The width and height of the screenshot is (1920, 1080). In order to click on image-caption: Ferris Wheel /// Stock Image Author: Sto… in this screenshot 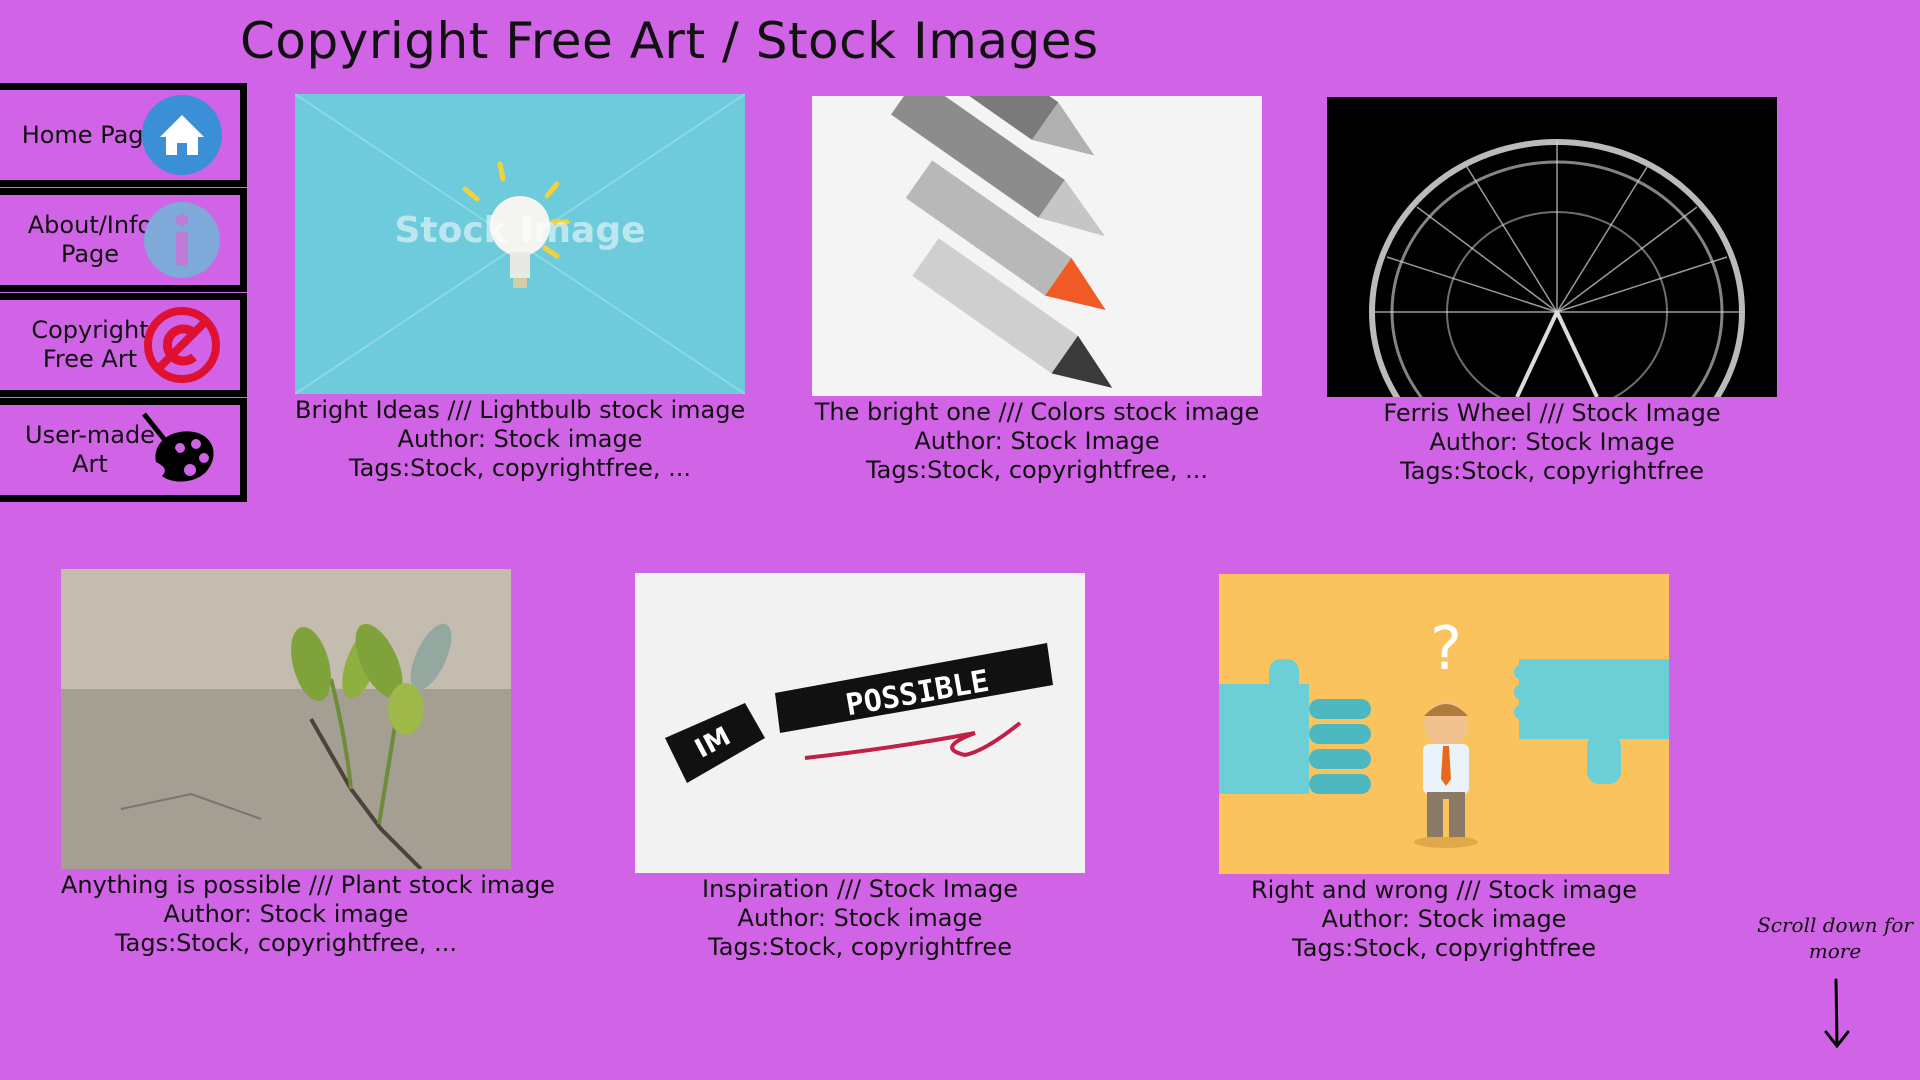, I will do `click(1552, 442)`.